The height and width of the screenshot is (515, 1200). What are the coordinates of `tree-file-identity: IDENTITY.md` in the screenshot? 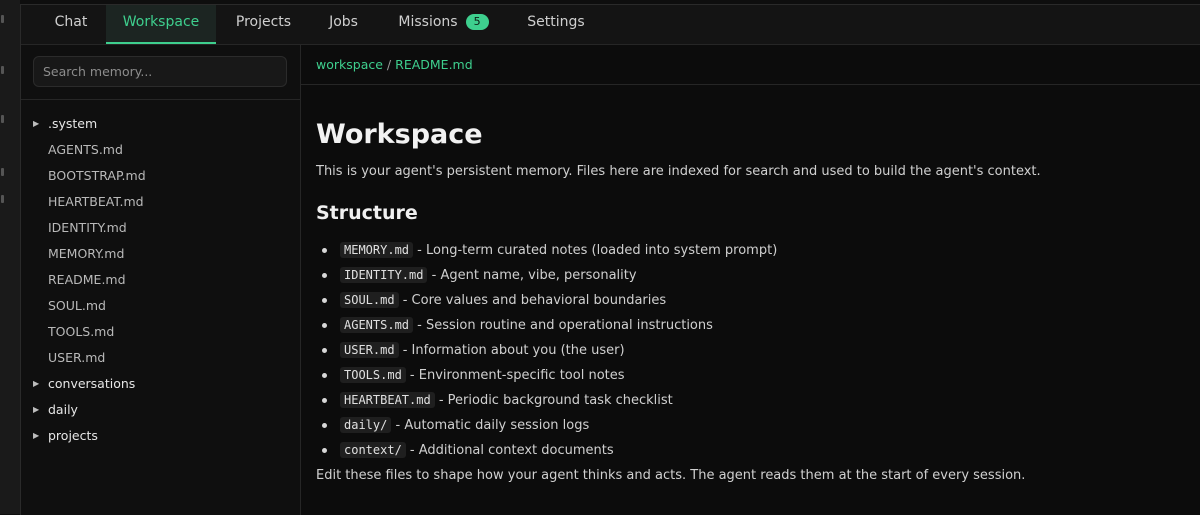 It's located at (160, 228).